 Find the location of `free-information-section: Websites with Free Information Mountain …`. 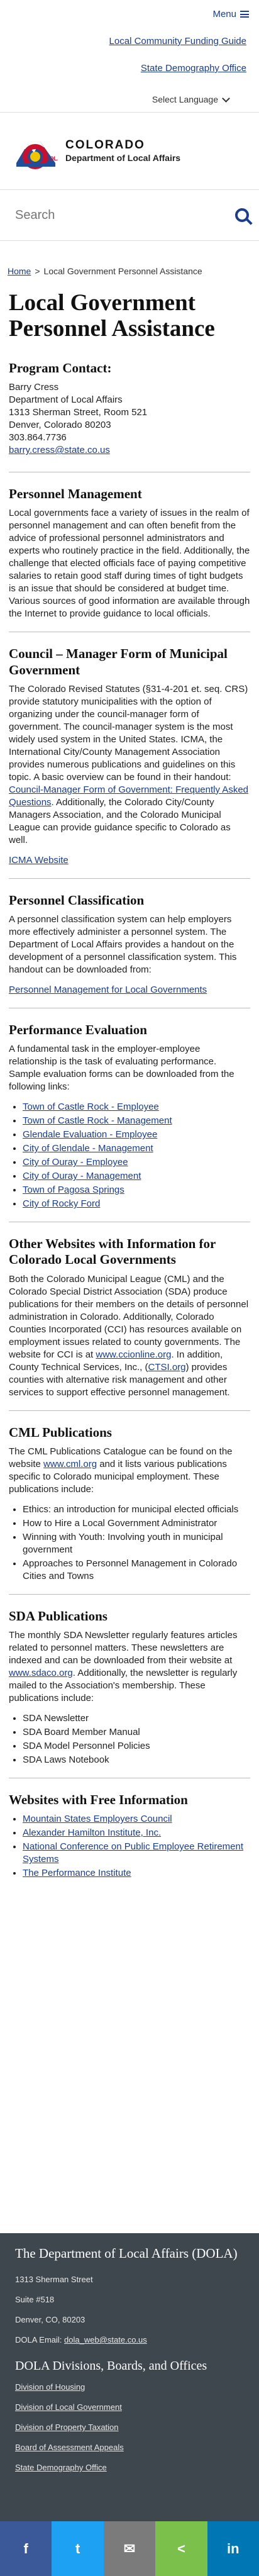

free-information-section: Websites with Free Information Mountain … is located at coordinates (129, 1836).